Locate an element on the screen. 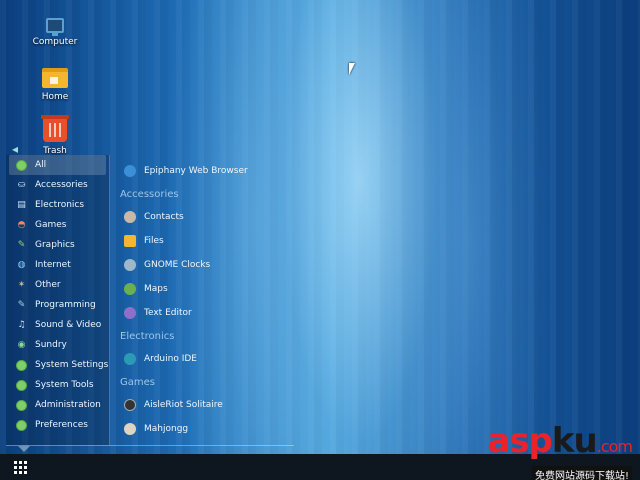 This screenshot has width=640, height=480. app-menu-button is located at coordinates (20, 467).